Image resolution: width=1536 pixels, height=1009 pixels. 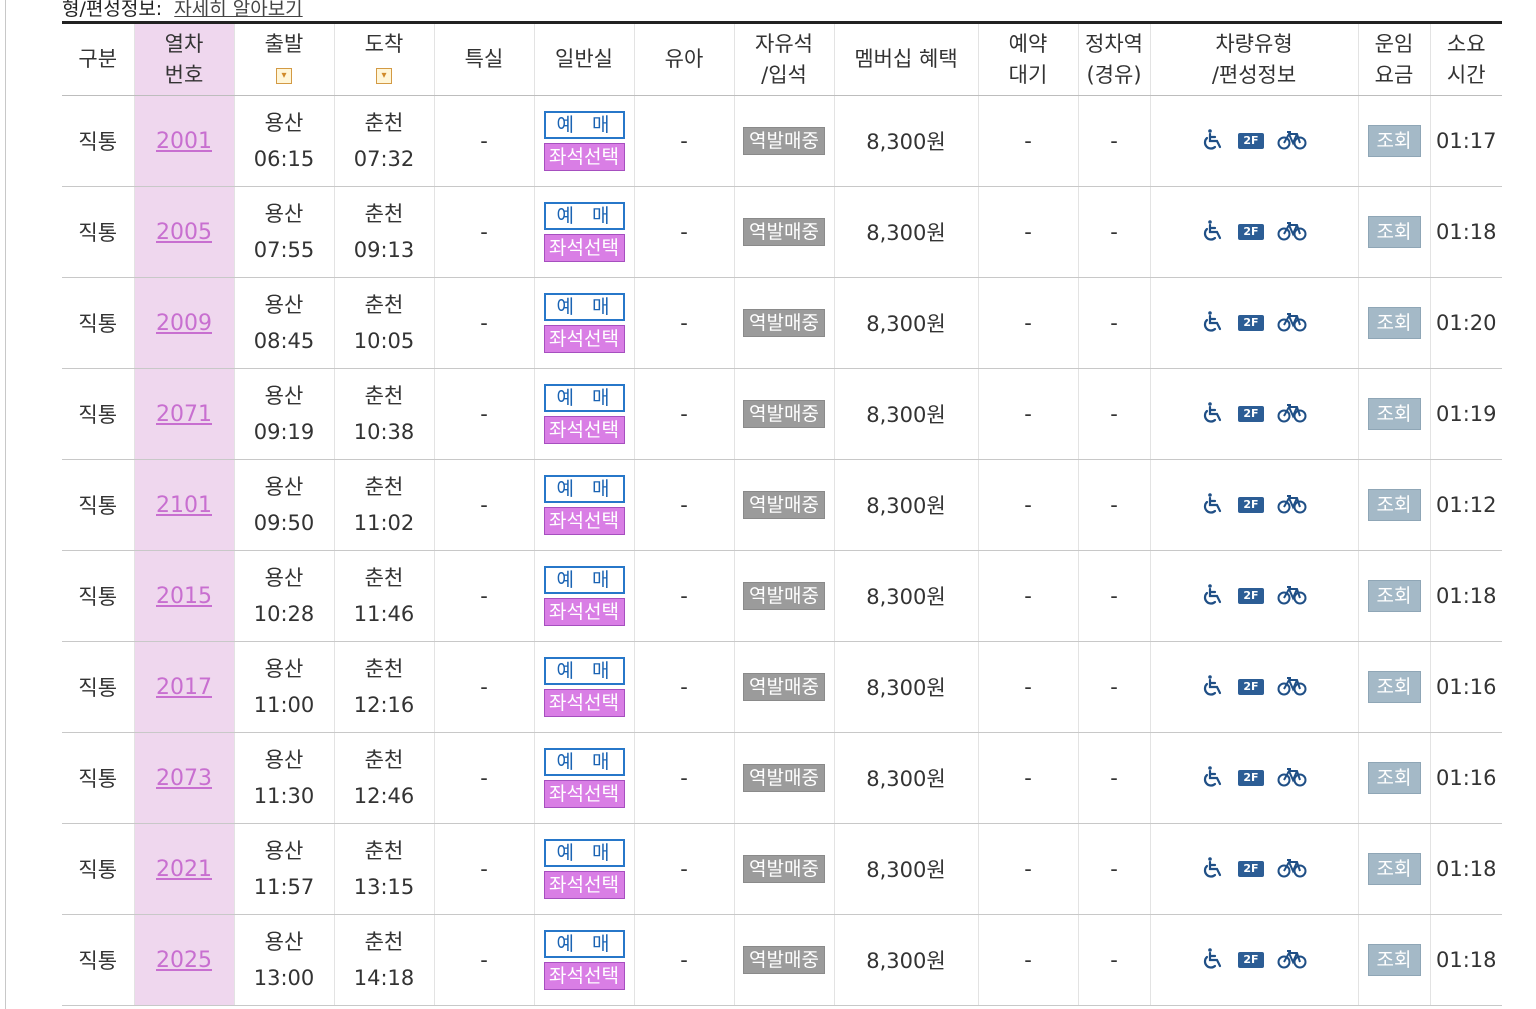 What do you see at coordinates (284, 75) in the screenshot?
I see `sort-departure-icon: ▾` at bounding box center [284, 75].